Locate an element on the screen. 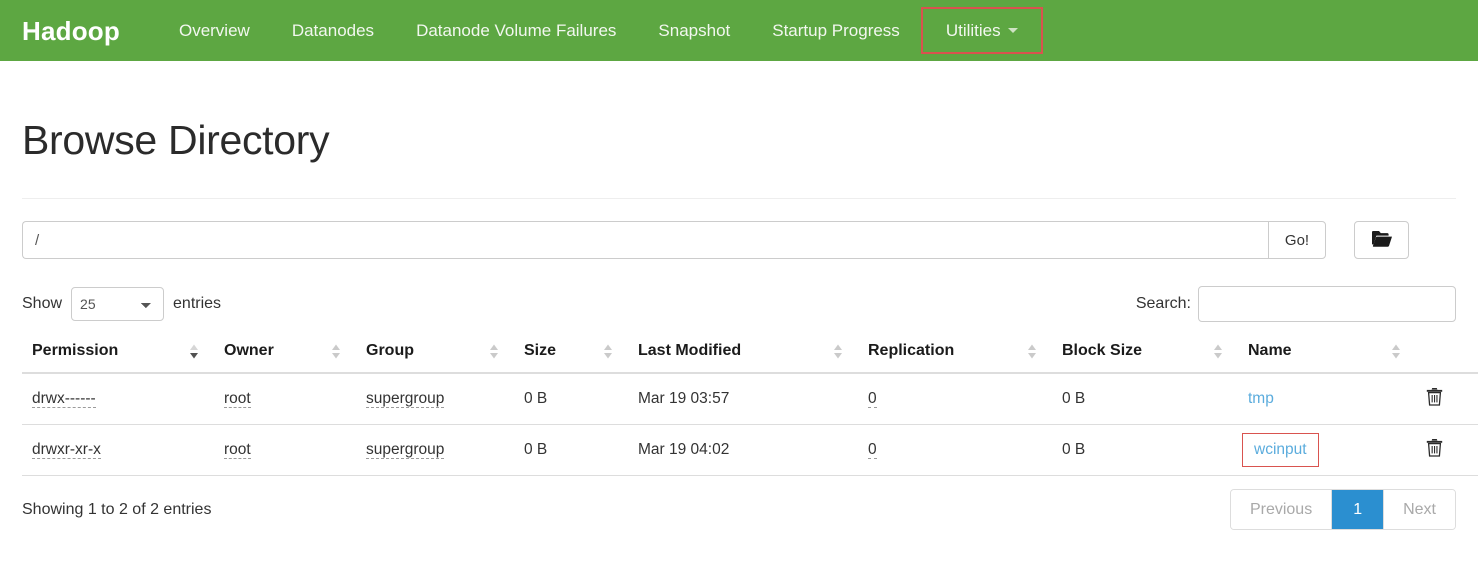  file-name-link: tmp is located at coordinates (1261, 398).